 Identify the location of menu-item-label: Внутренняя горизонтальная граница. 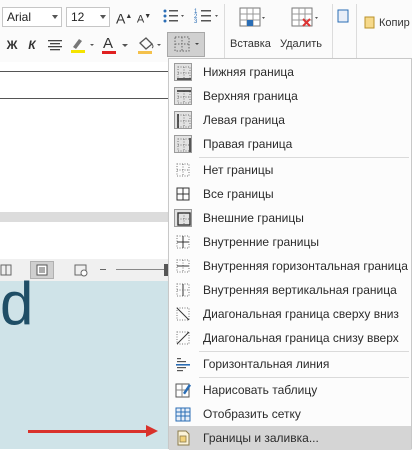
(305, 266).